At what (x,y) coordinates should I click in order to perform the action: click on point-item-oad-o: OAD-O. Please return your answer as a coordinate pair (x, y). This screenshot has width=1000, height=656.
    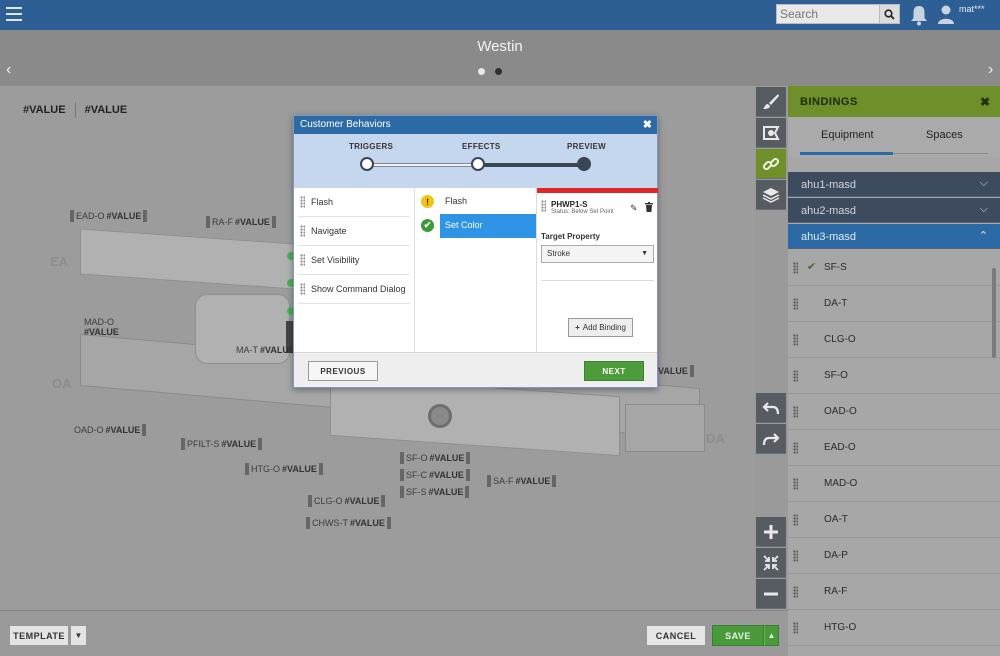
    Looking at the image, I should click on (894, 412).